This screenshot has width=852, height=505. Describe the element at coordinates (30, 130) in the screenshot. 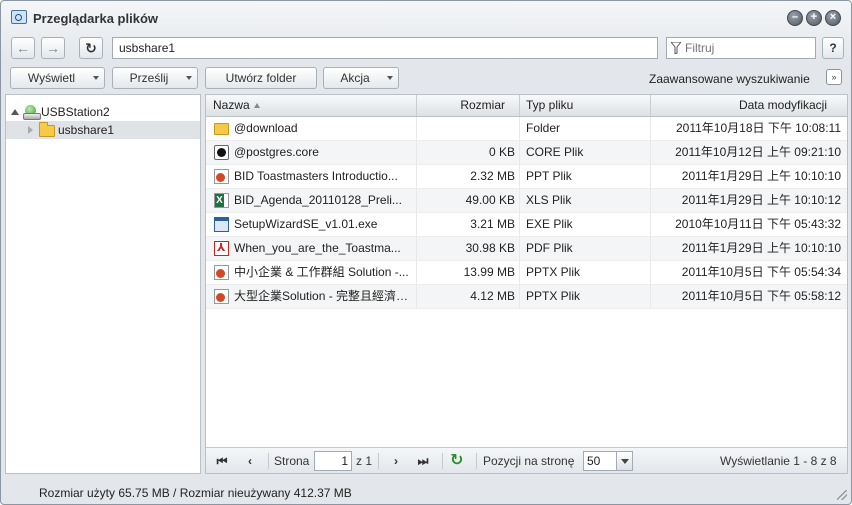

I see `tree-expander-closed-icon` at that location.